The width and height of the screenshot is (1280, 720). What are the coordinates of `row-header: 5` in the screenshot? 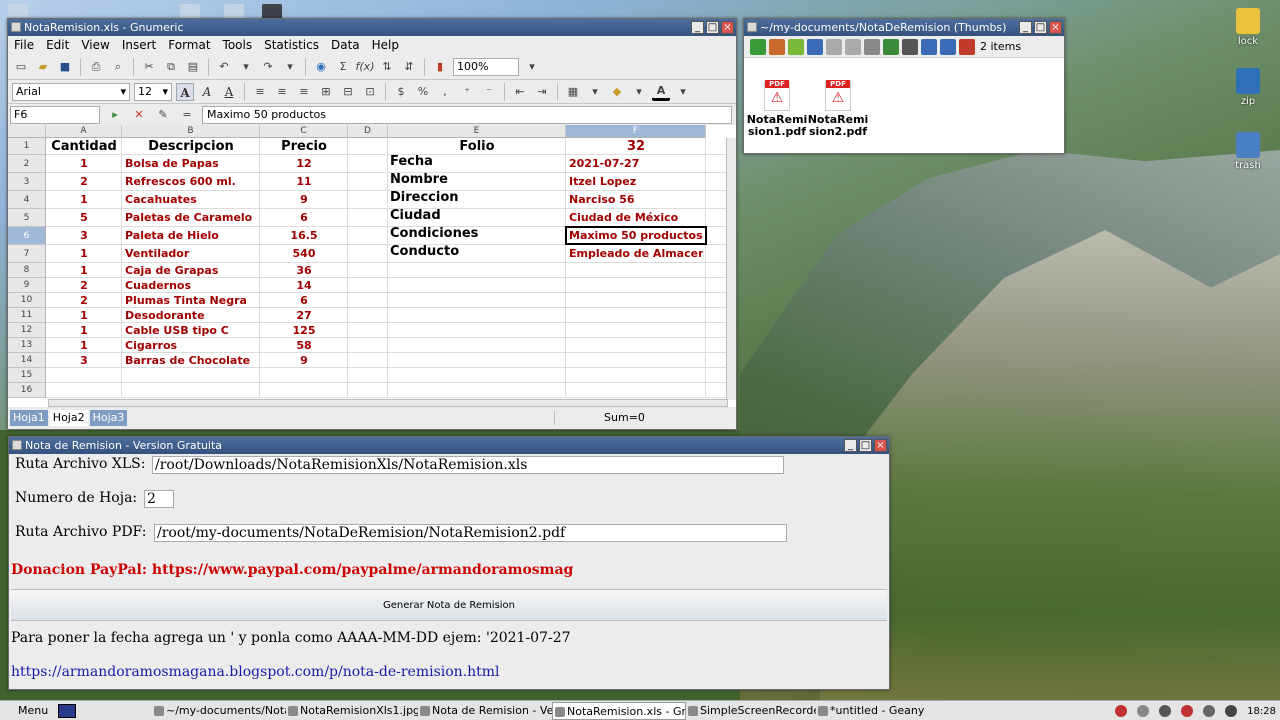 It's located at (27, 218).